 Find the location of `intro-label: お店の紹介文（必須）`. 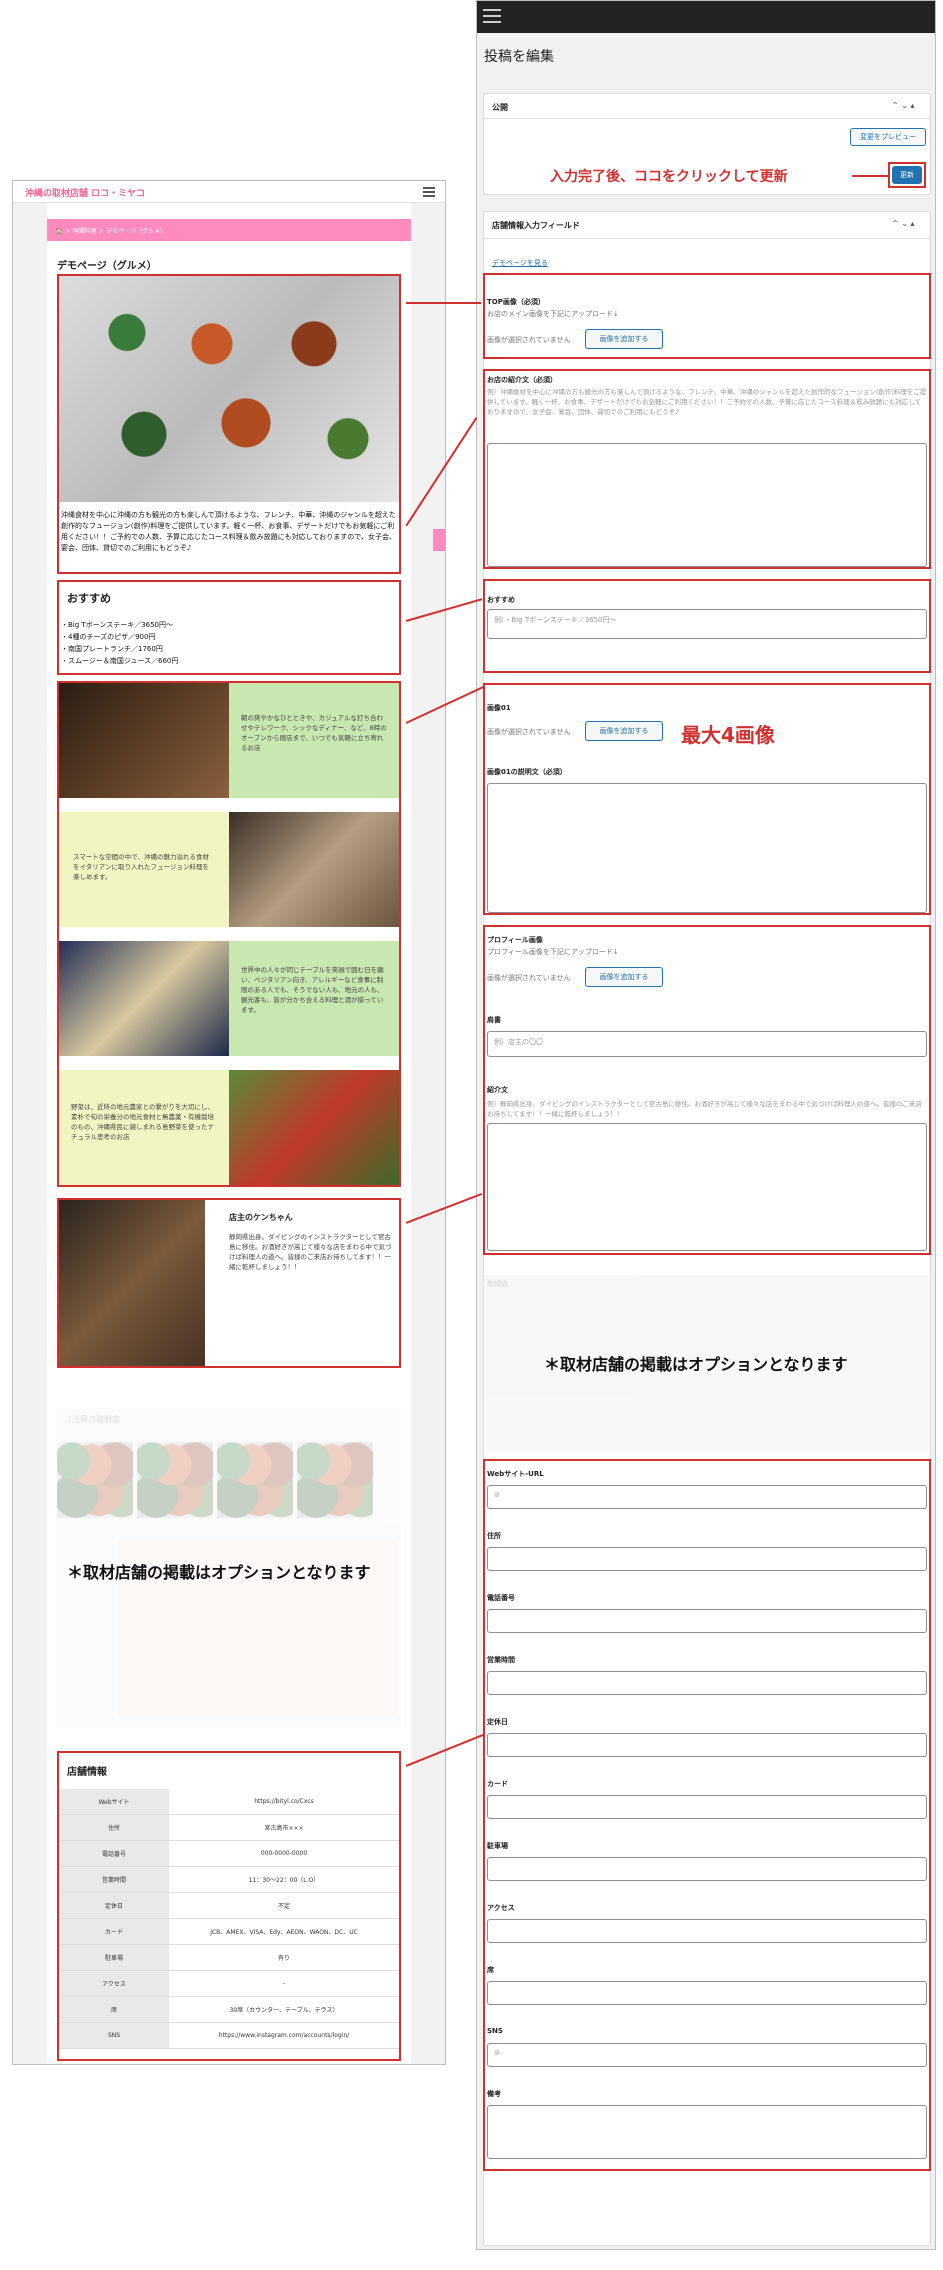

intro-label: お店の紹介文（必須） is located at coordinates (522, 380).